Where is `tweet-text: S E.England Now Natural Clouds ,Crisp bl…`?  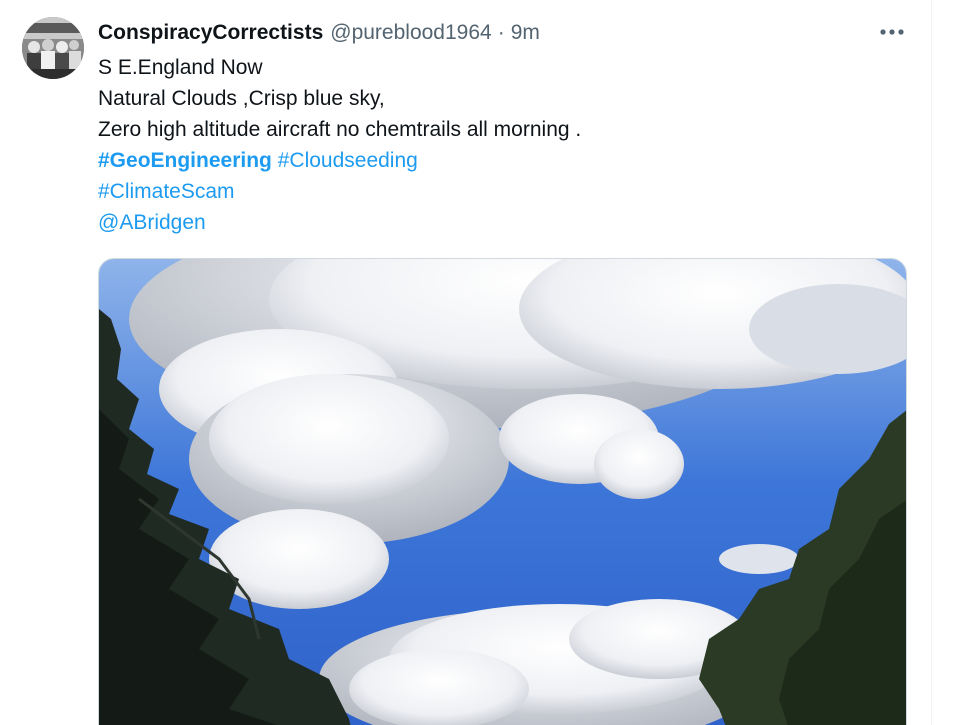
tweet-text: S E.England Now Natural Clouds ,Crisp bl… is located at coordinates (339, 145).